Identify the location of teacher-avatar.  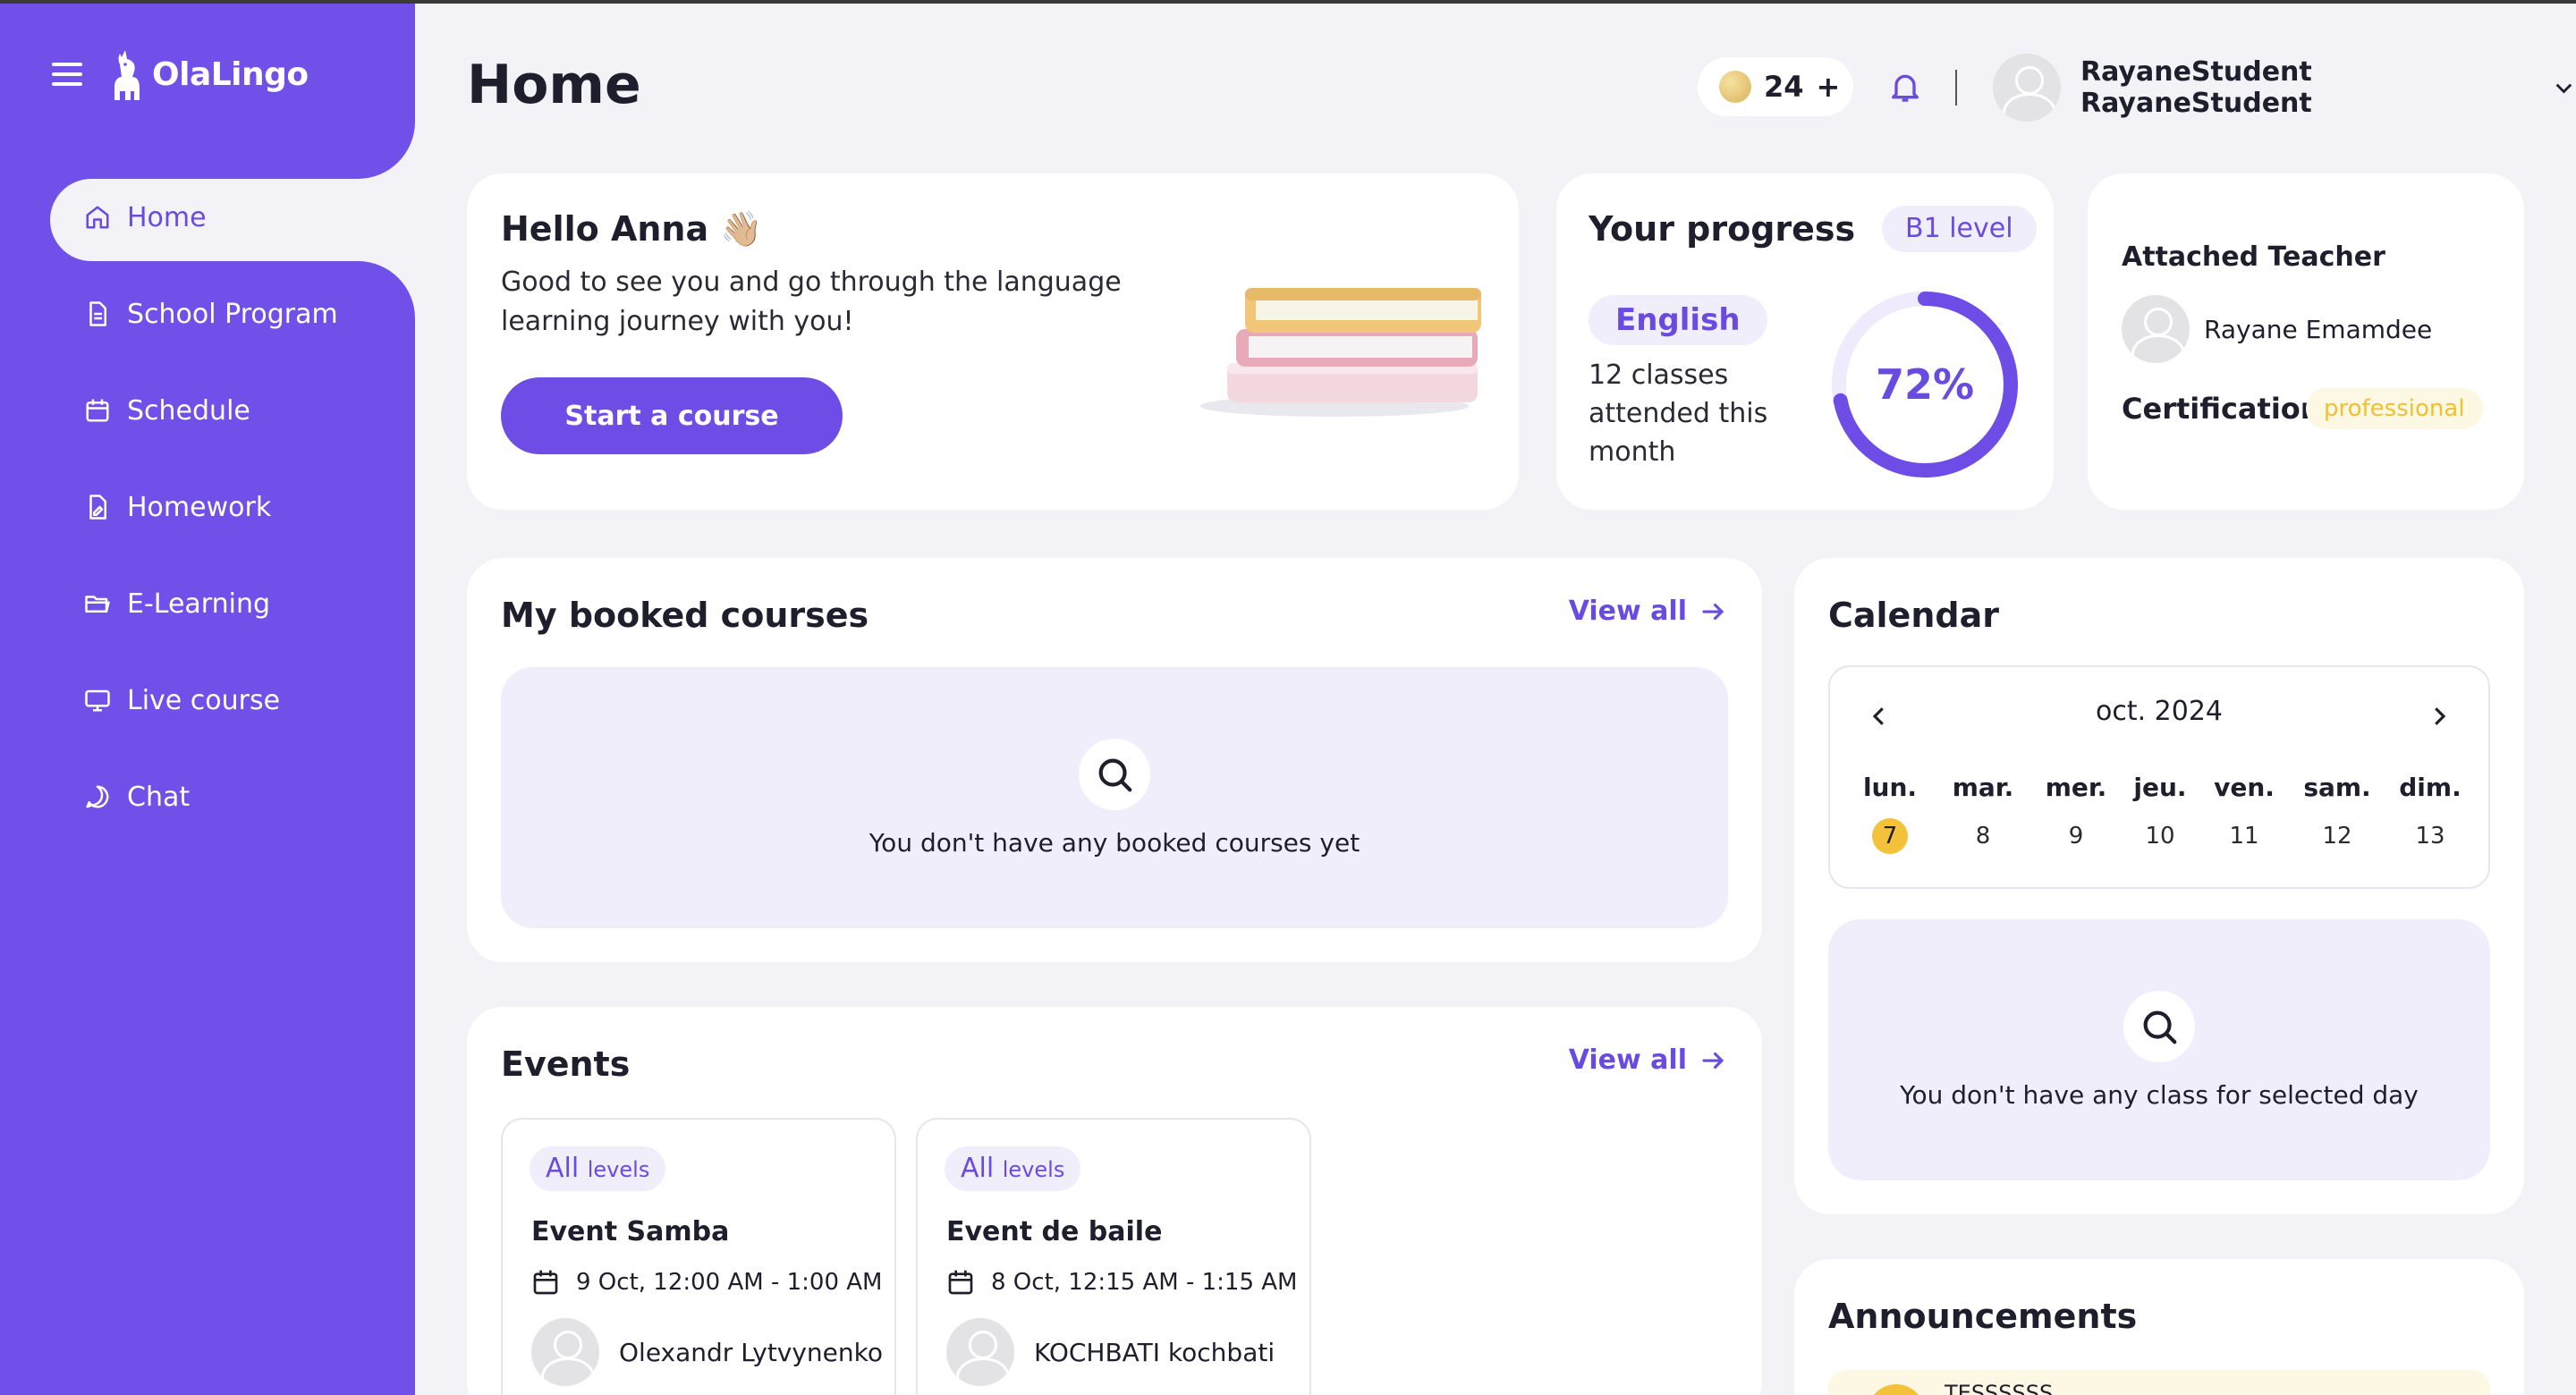
(2156, 329).